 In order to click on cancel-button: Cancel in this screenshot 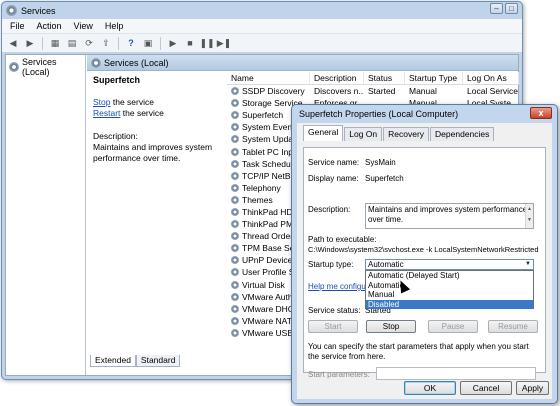, I will do `click(486, 388)`.